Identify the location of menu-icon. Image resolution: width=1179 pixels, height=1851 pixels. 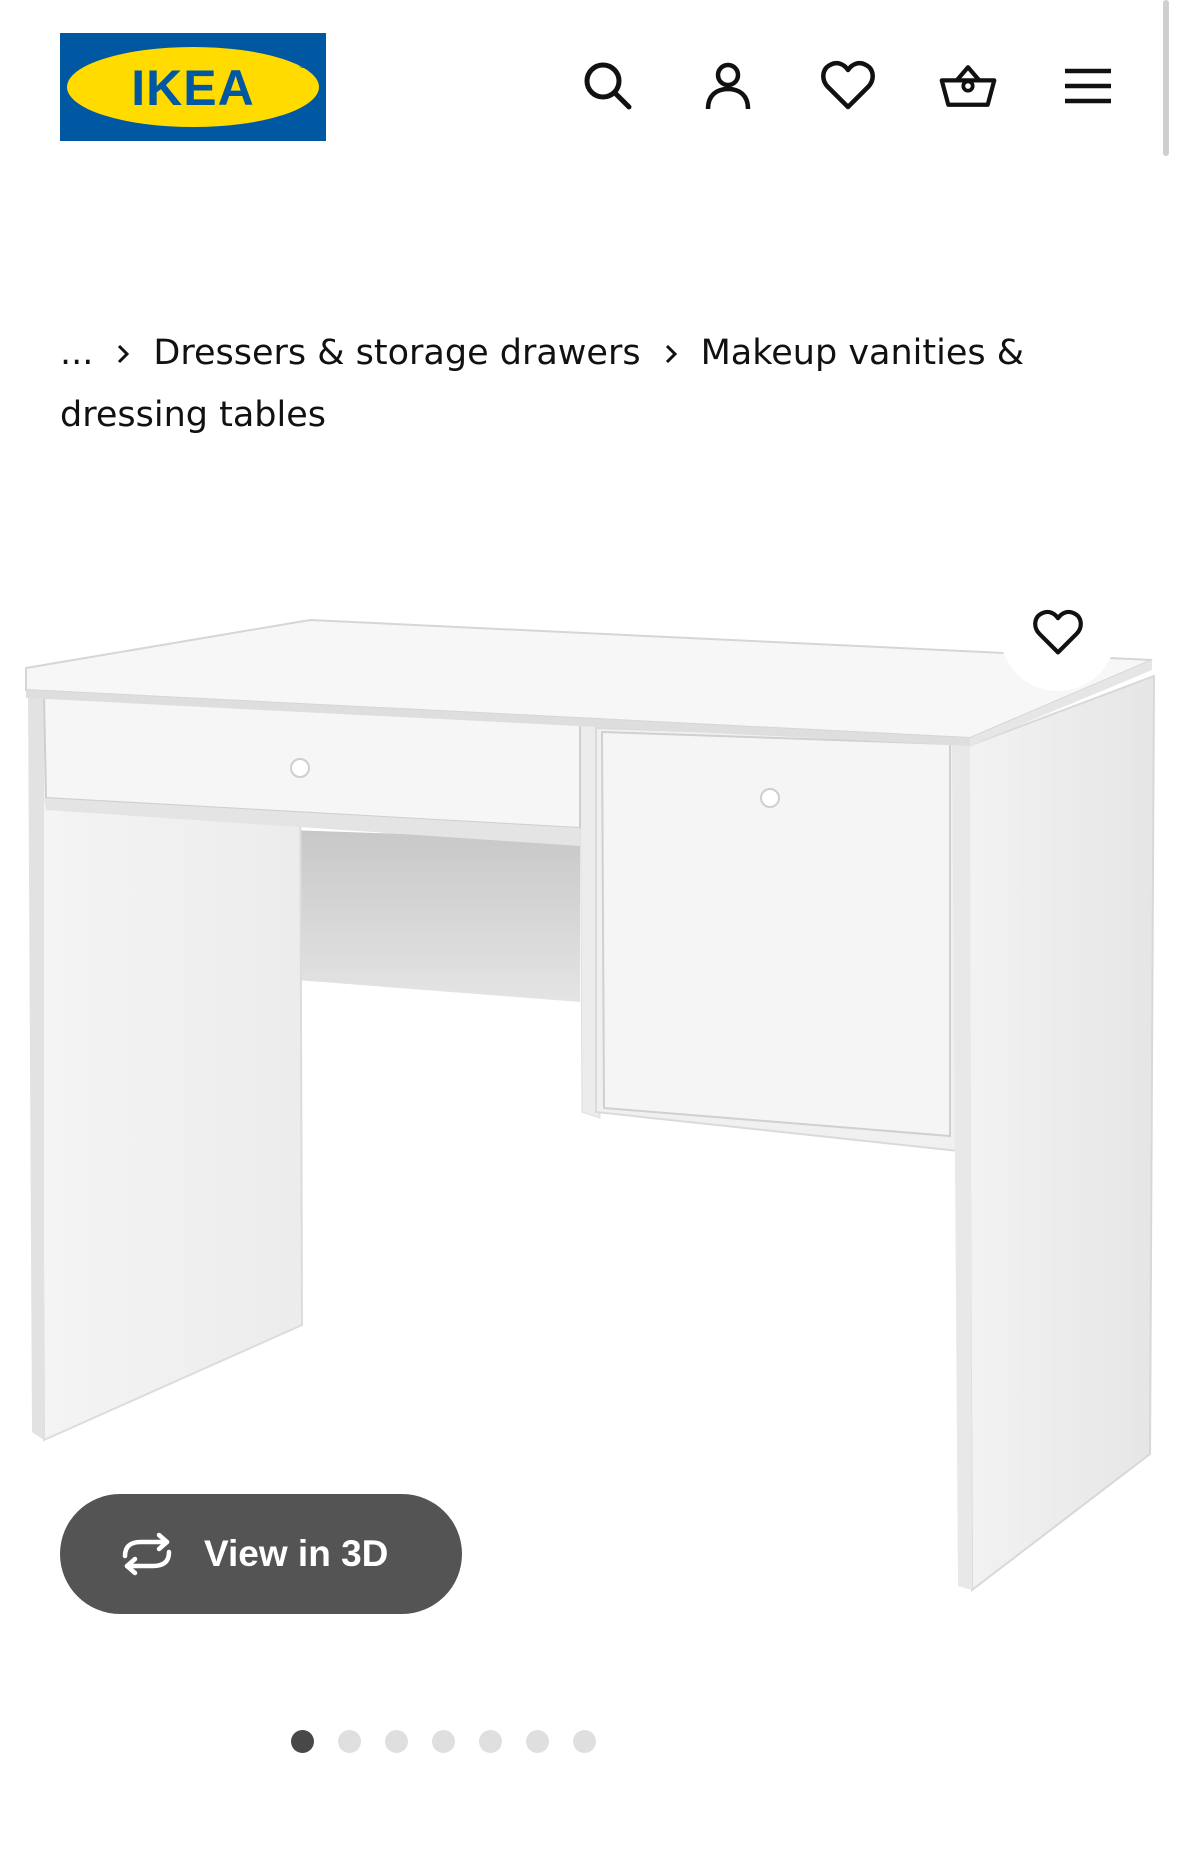
(1088, 86).